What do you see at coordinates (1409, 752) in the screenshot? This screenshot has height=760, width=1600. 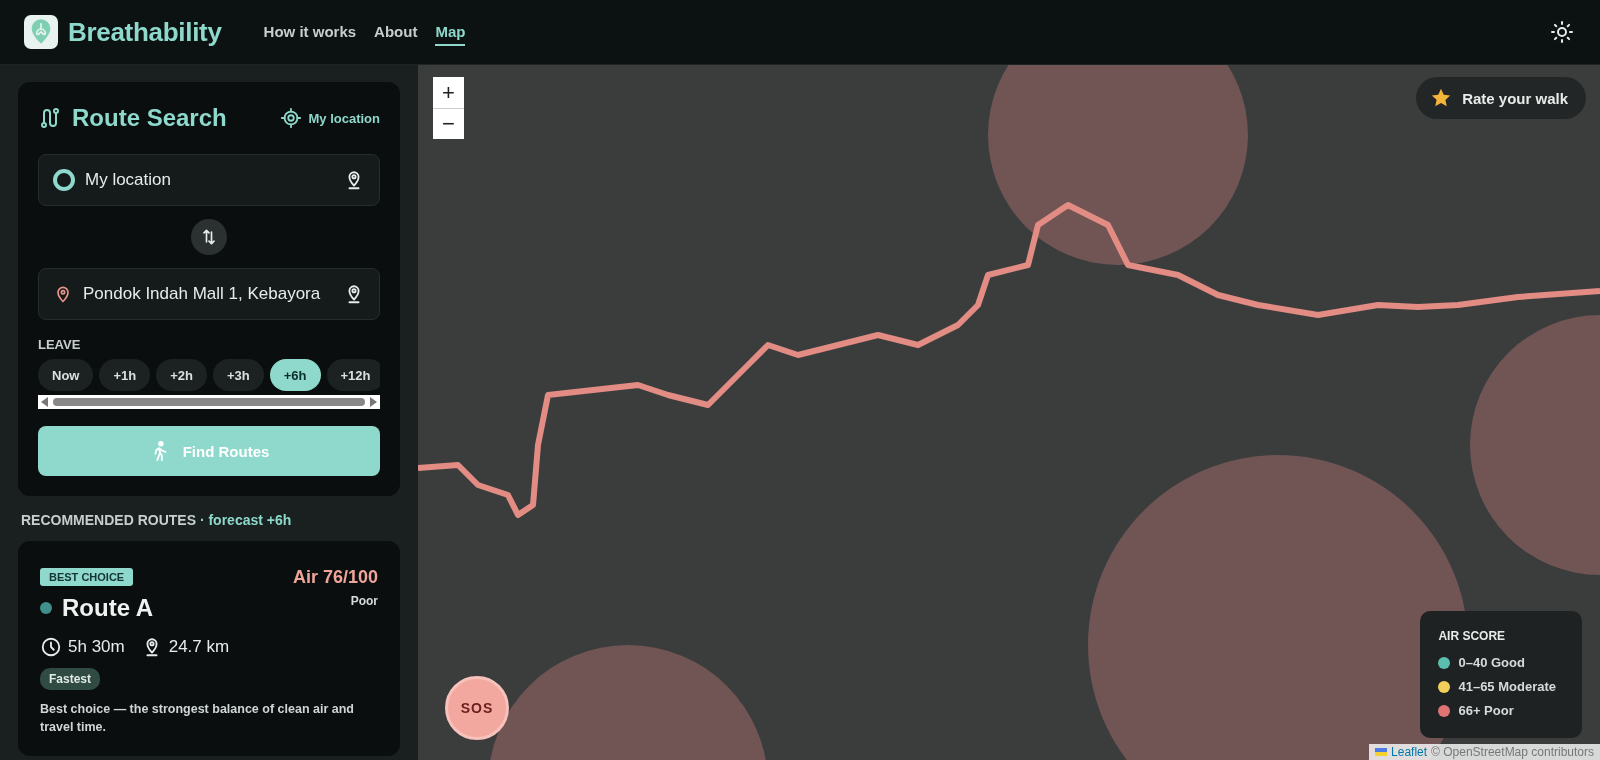 I see `leaflet-link: Leaflet` at bounding box center [1409, 752].